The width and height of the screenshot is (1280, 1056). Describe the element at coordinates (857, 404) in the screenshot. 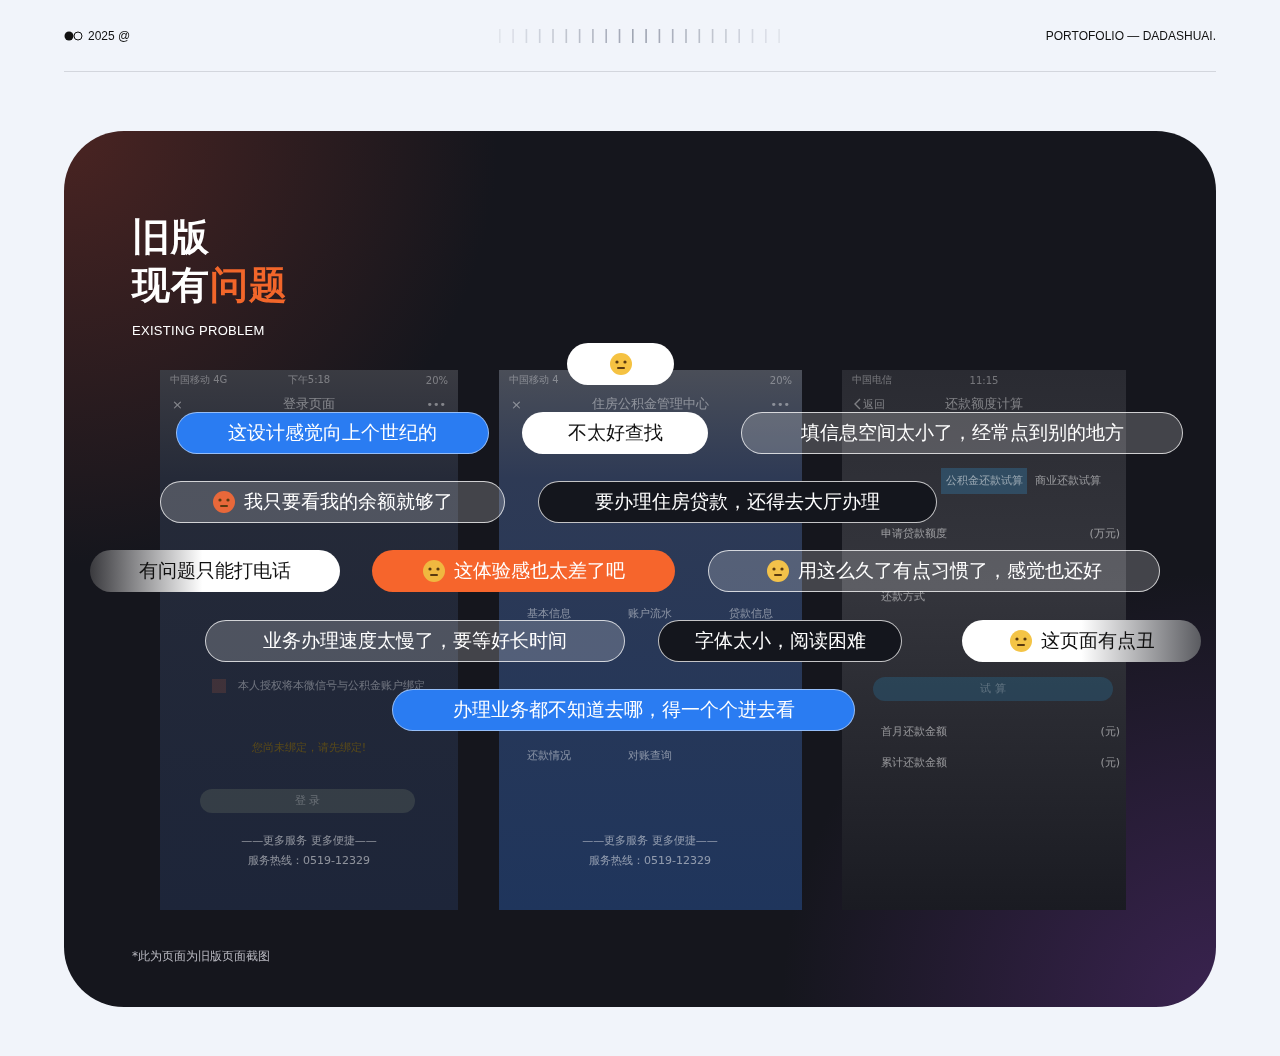

I see `chevron-icon` at that location.